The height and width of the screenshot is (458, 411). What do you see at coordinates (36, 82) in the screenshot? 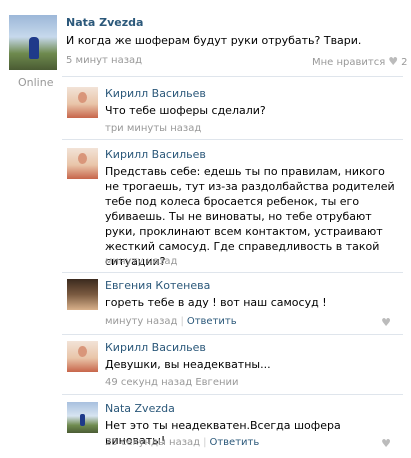
I see `online-status: Online` at bounding box center [36, 82].